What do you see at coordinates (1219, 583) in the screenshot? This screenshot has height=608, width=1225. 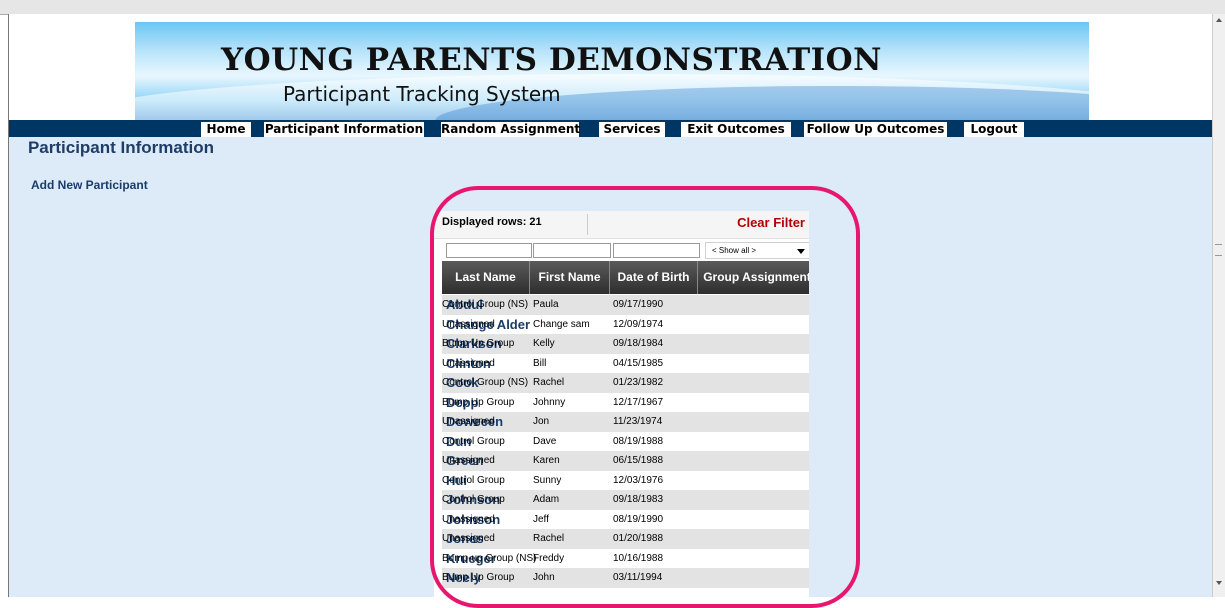 I see `scroll-down-icon` at bounding box center [1219, 583].